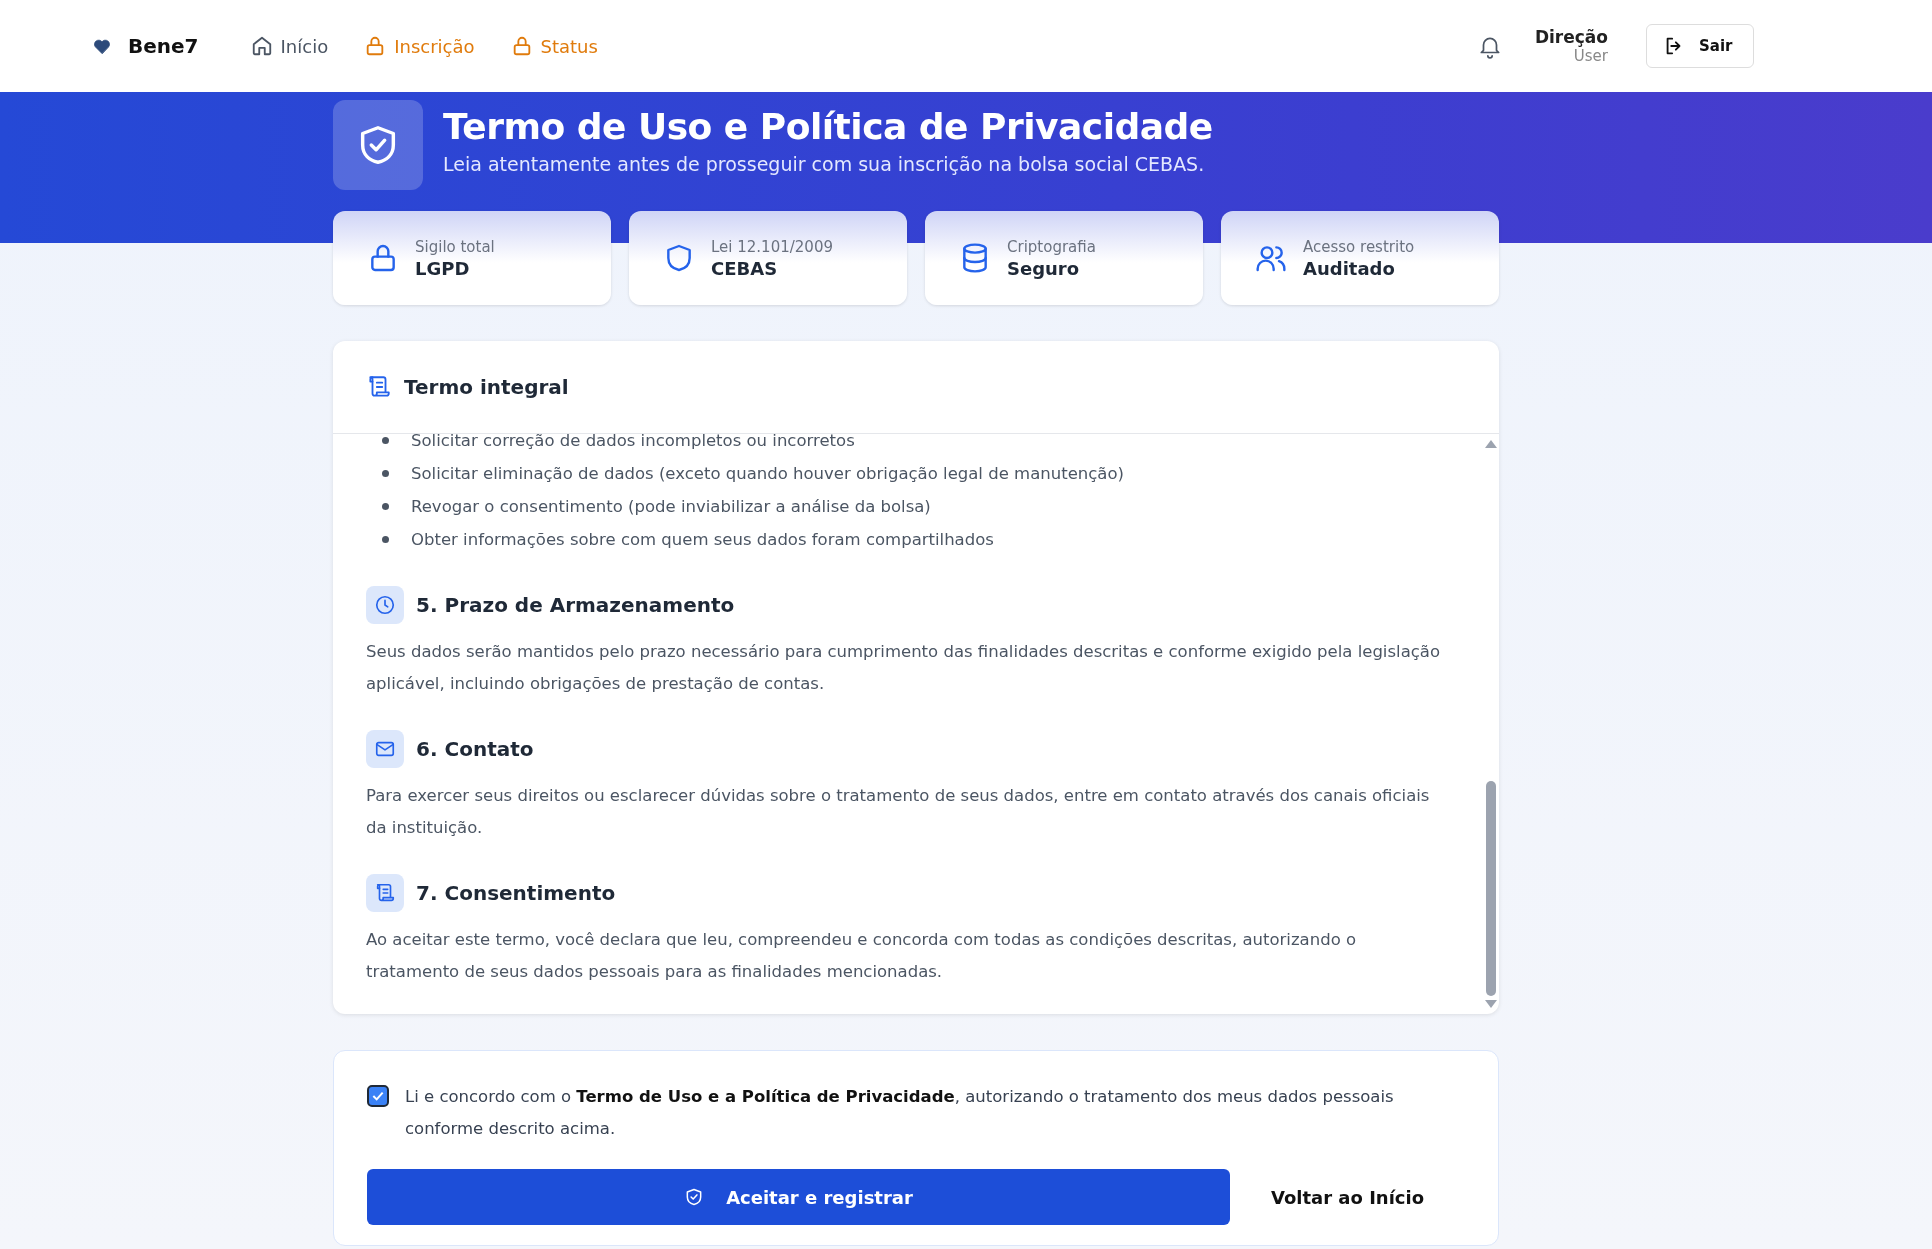 The height and width of the screenshot is (1249, 1932). Describe the element at coordinates (455, 246) in the screenshot. I see `stat-label: Sigilo total` at that location.